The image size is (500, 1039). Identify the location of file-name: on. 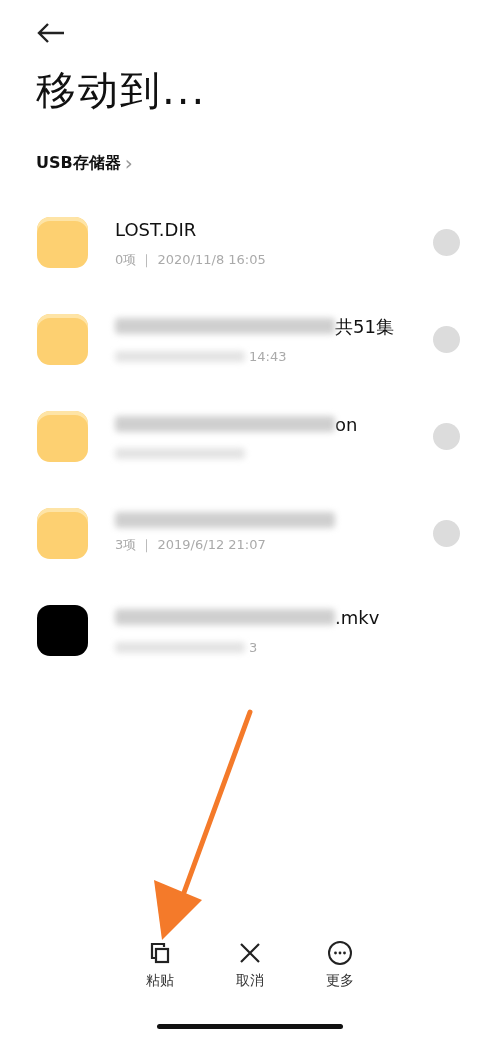
(346, 424).